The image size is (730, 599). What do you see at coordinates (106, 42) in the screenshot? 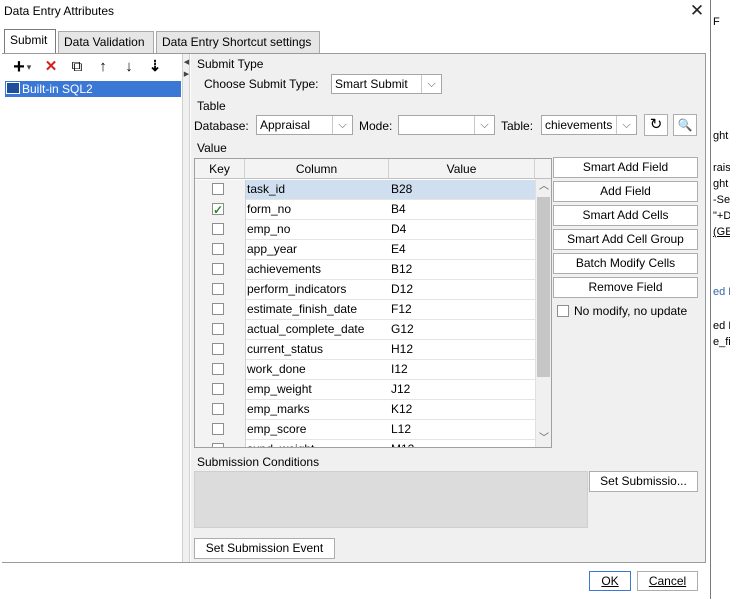
I see `tab-data-validation: Data Validation` at bounding box center [106, 42].